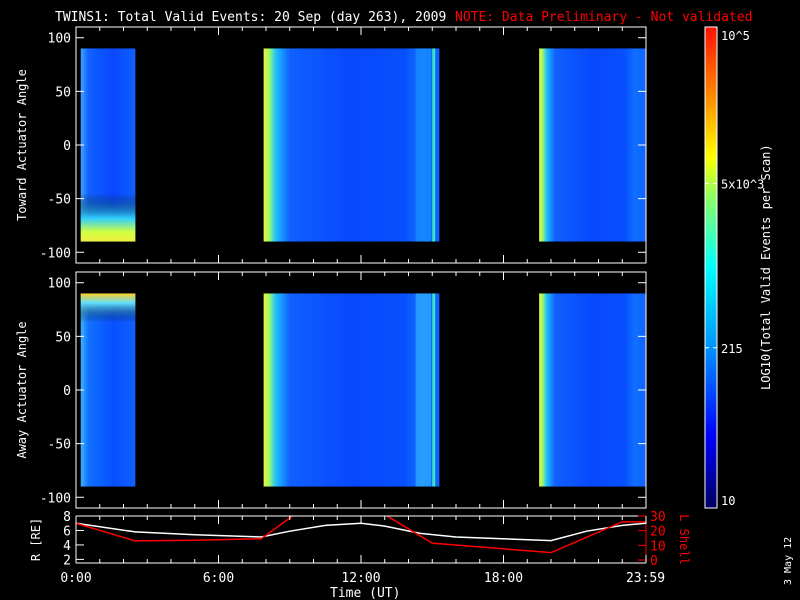  What do you see at coordinates (711, 267) in the screenshot?
I see `colorbar-gradient` at bounding box center [711, 267].